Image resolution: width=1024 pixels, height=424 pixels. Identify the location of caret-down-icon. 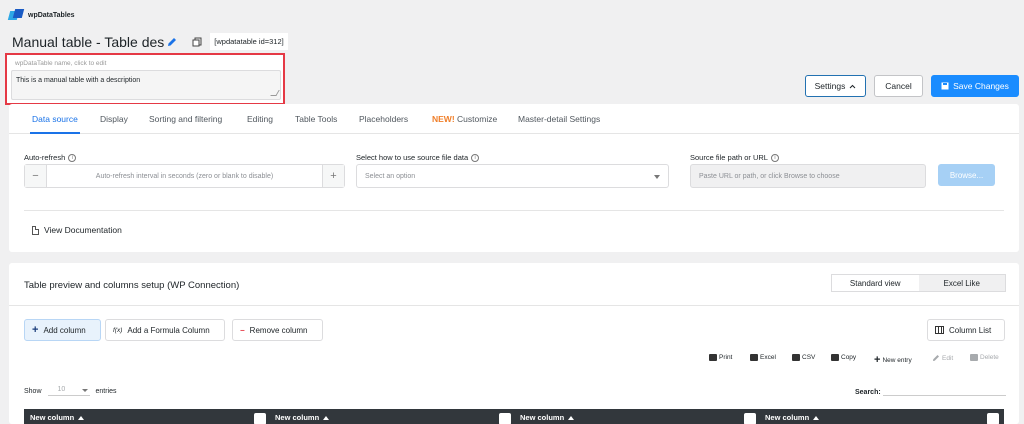
(657, 177).